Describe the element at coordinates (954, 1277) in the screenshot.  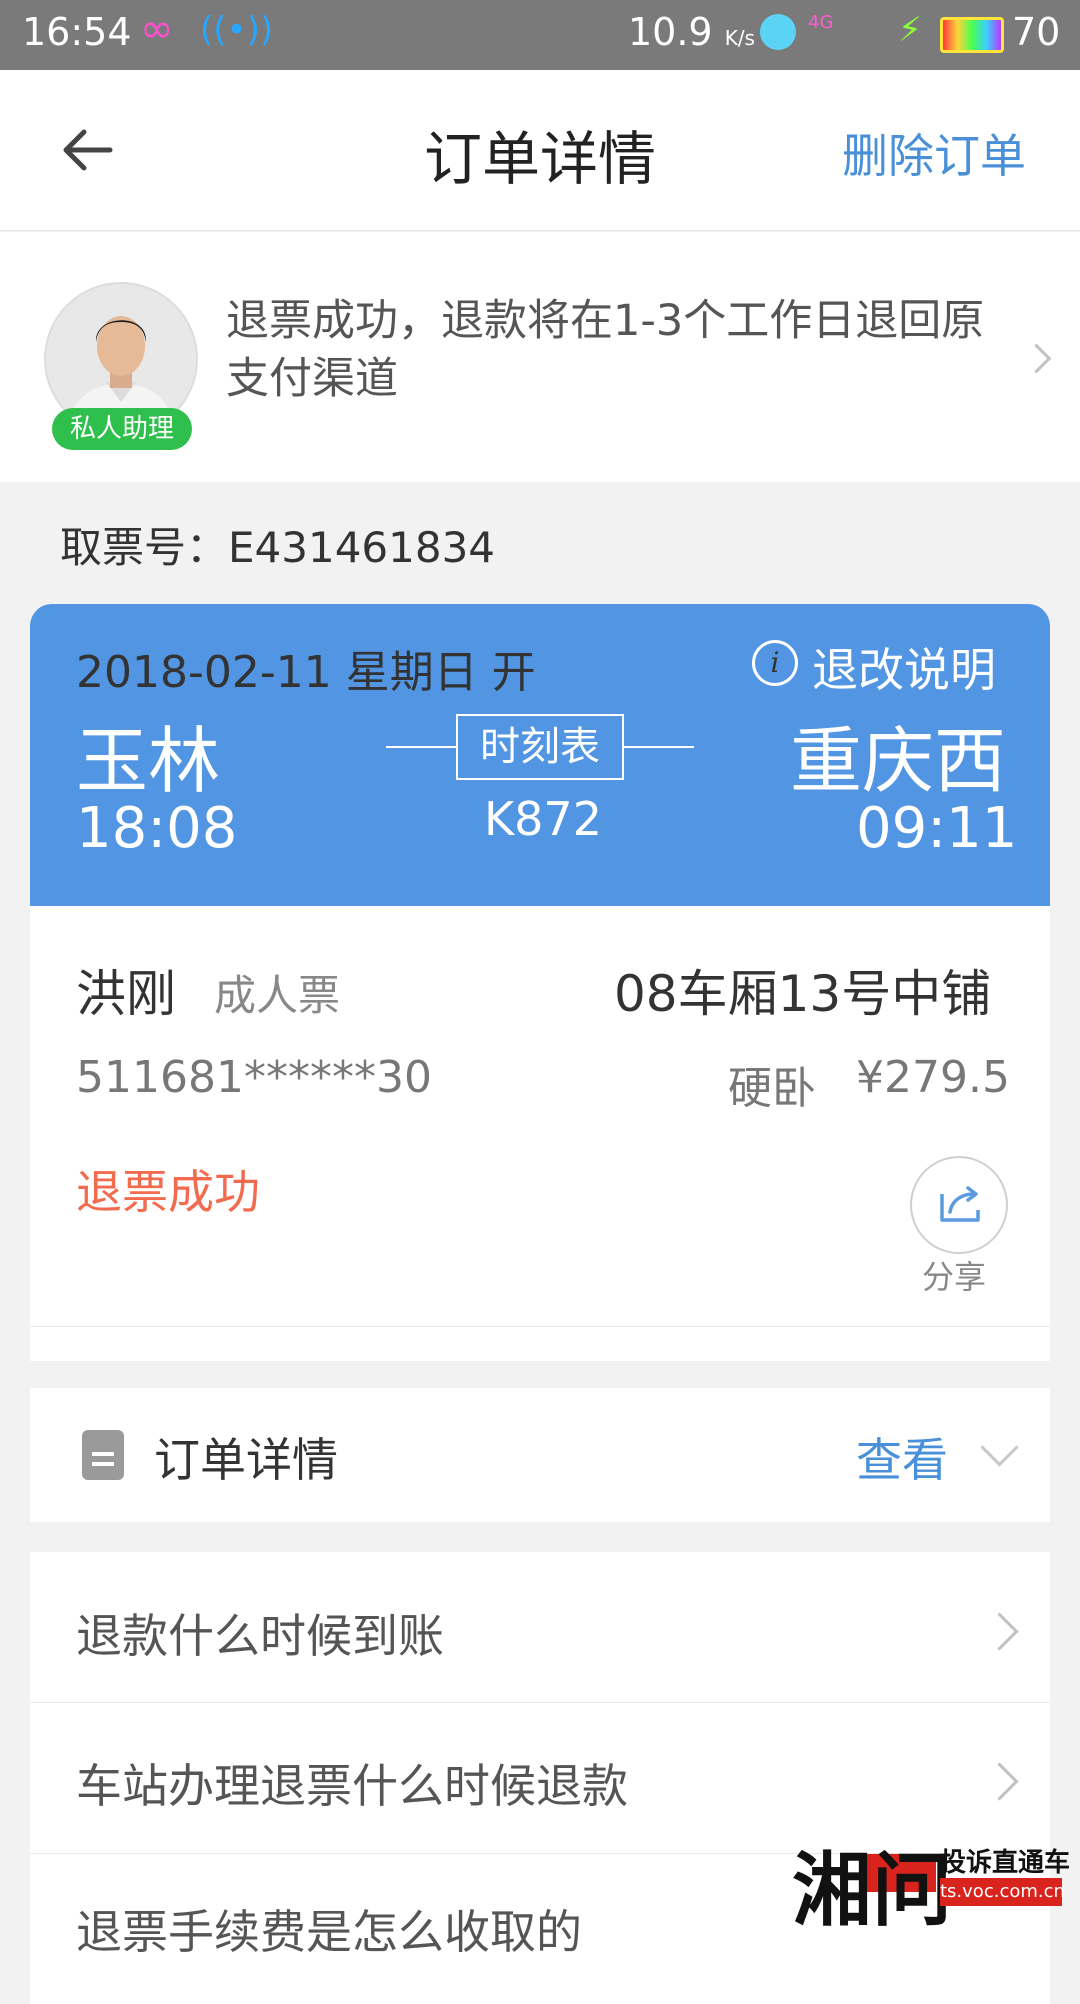
I see `share-label: 分享` at that location.